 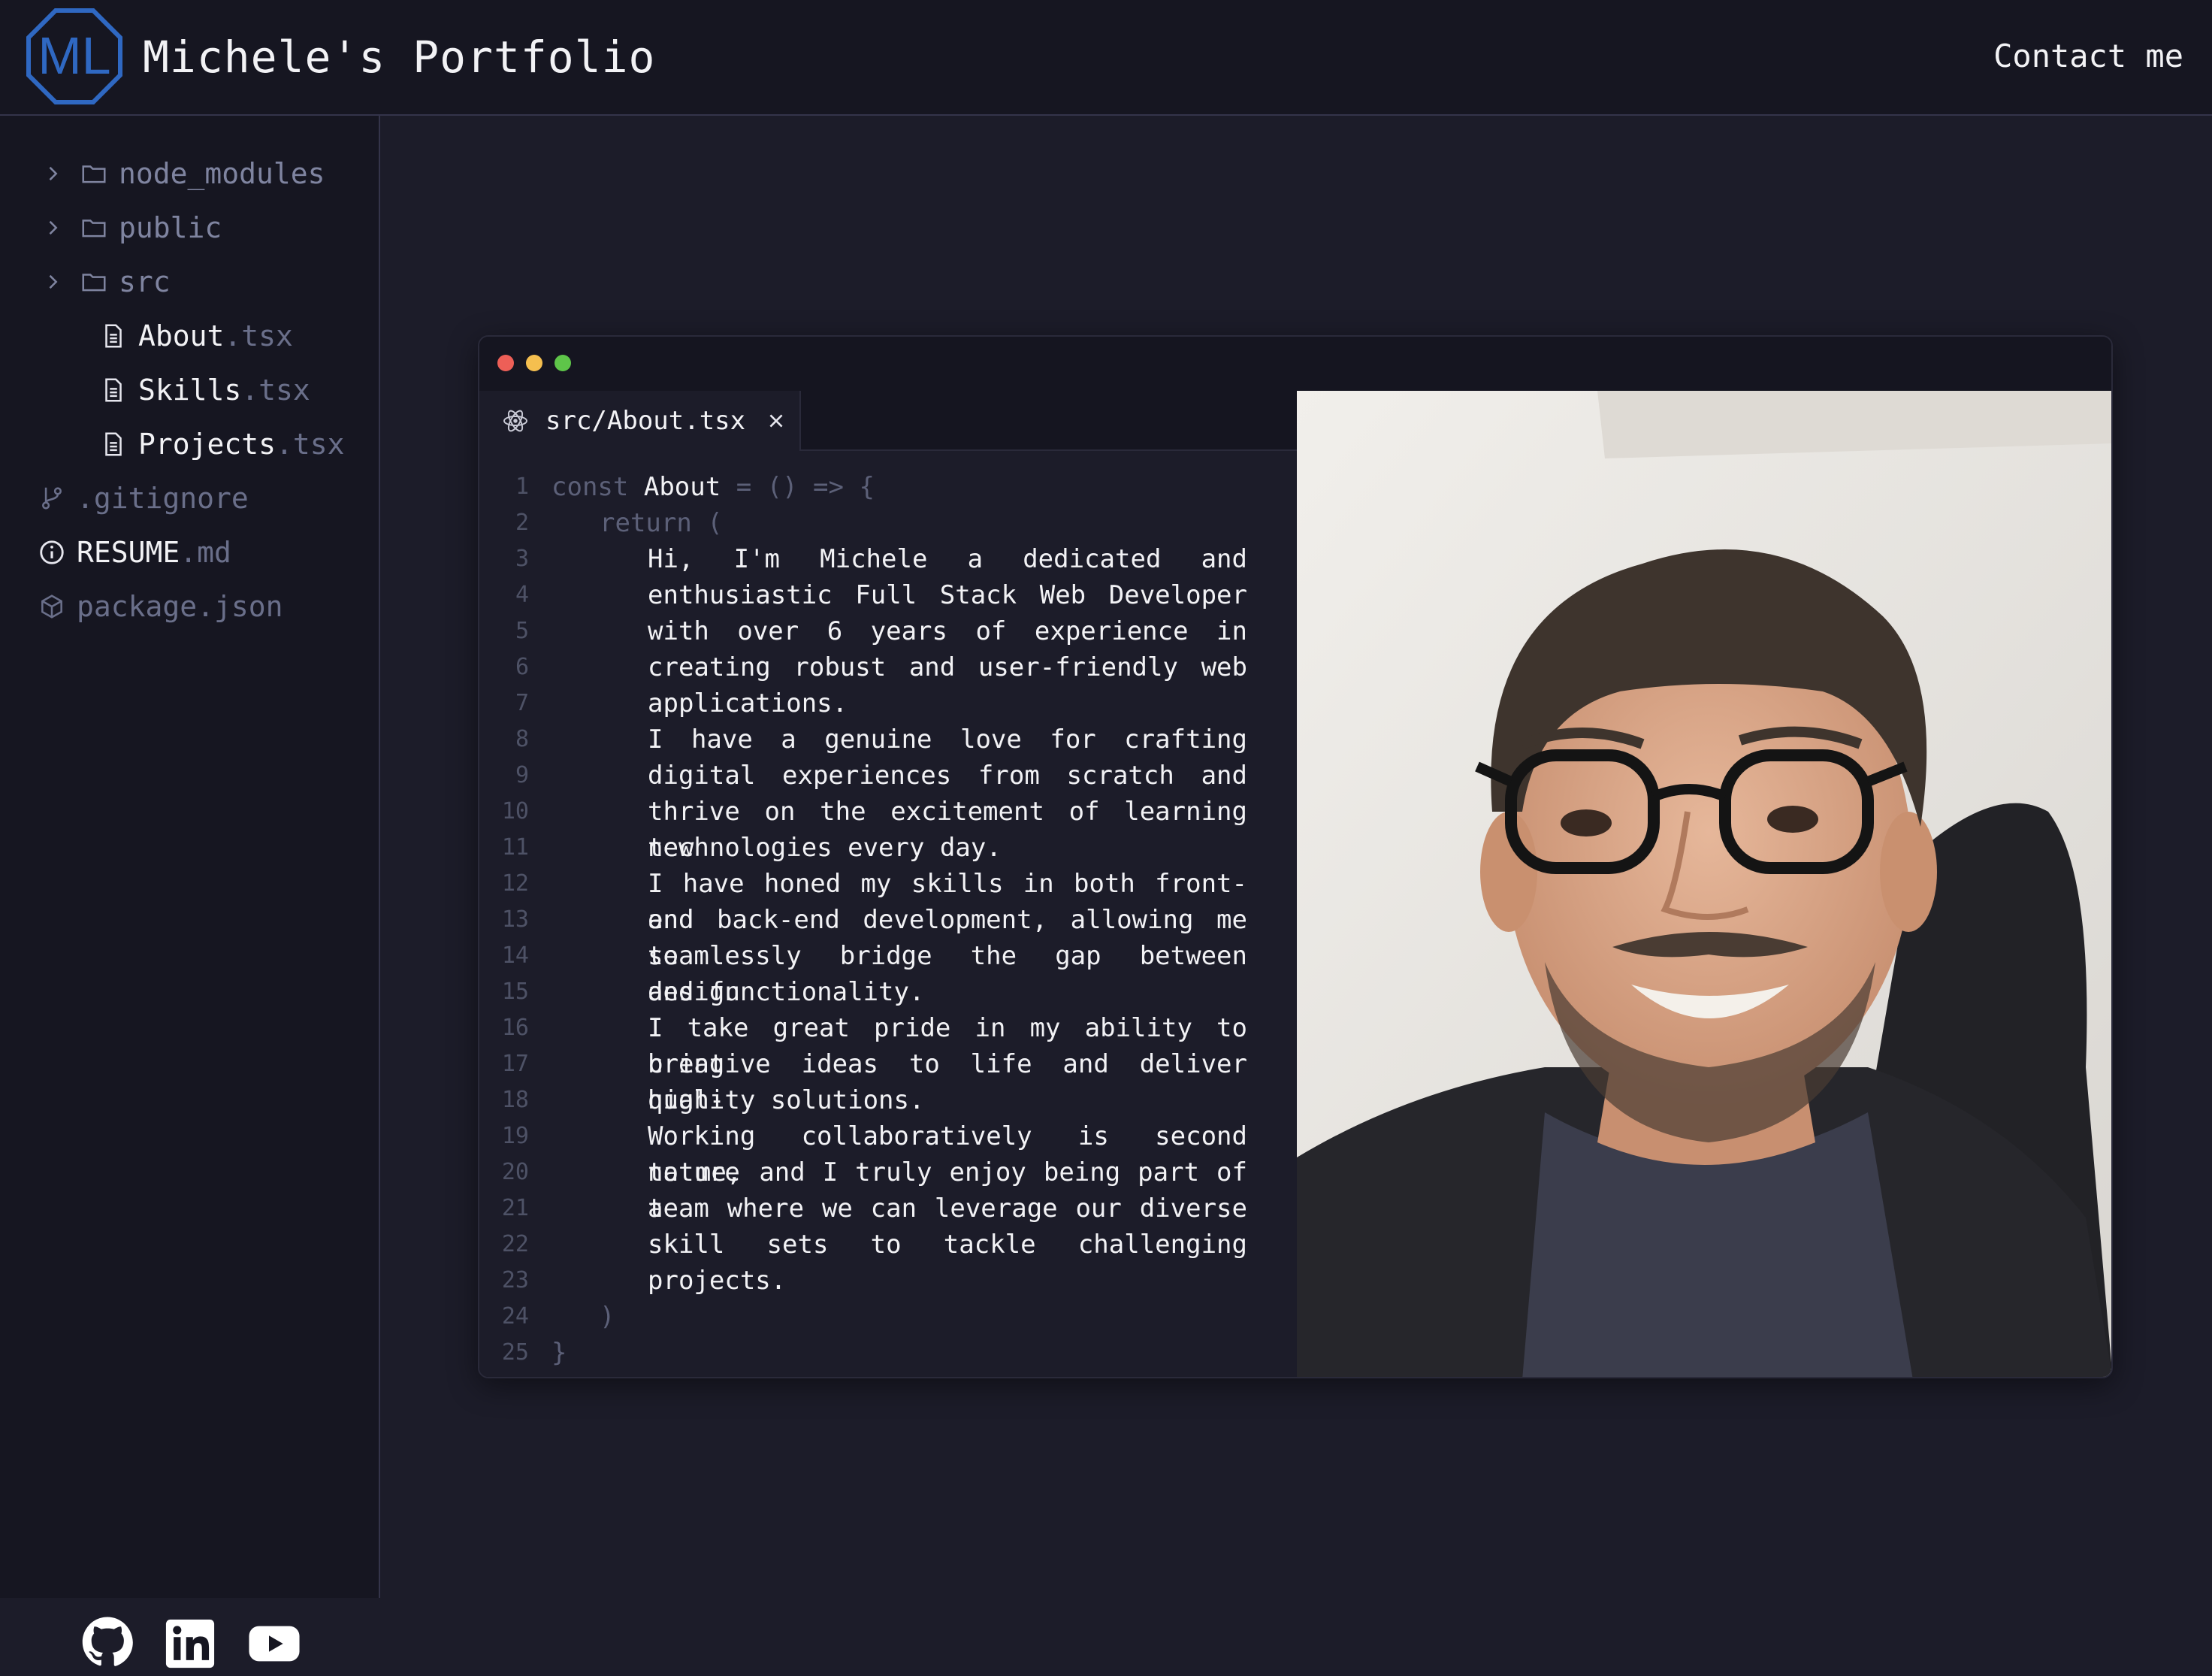 What do you see at coordinates (181, 335) in the screenshot?
I see `file-name: About` at bounding box center [181, 335].